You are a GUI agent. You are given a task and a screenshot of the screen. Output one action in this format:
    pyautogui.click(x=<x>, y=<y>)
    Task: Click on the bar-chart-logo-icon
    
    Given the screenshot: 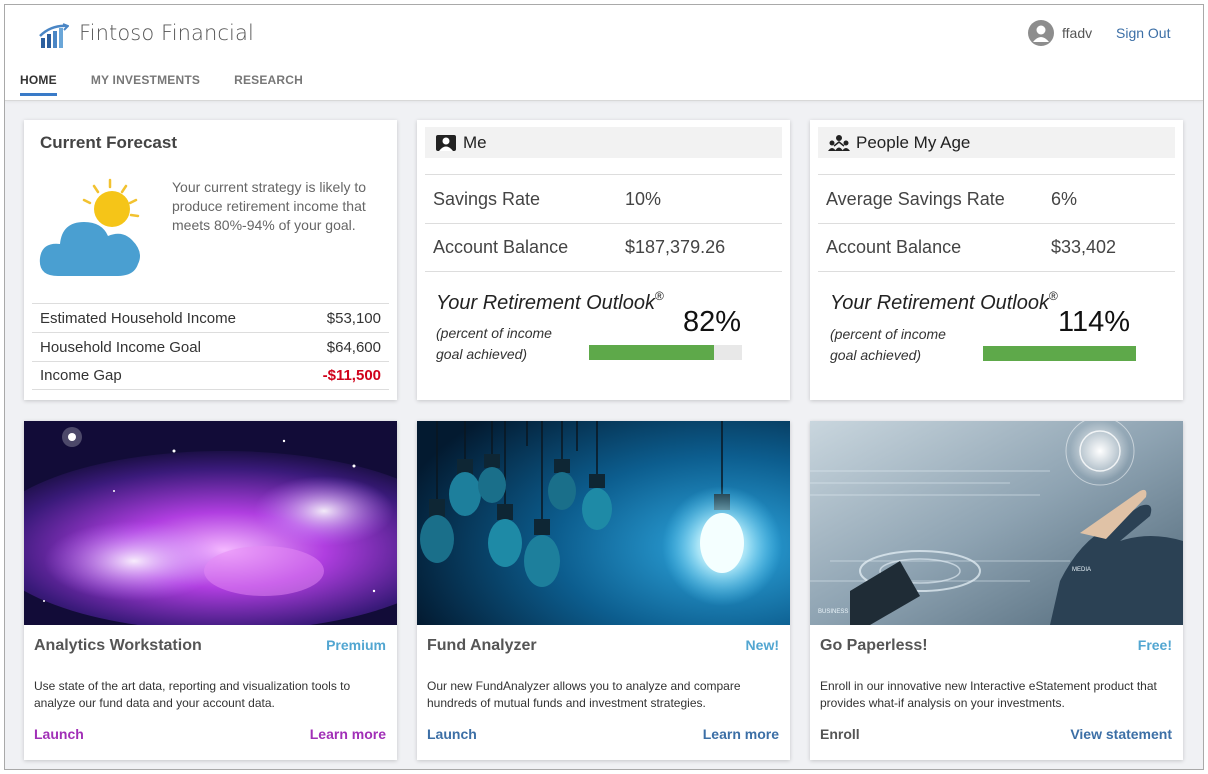 What is the action you would take?
    pyautogui.click(x=54, y=35)
    